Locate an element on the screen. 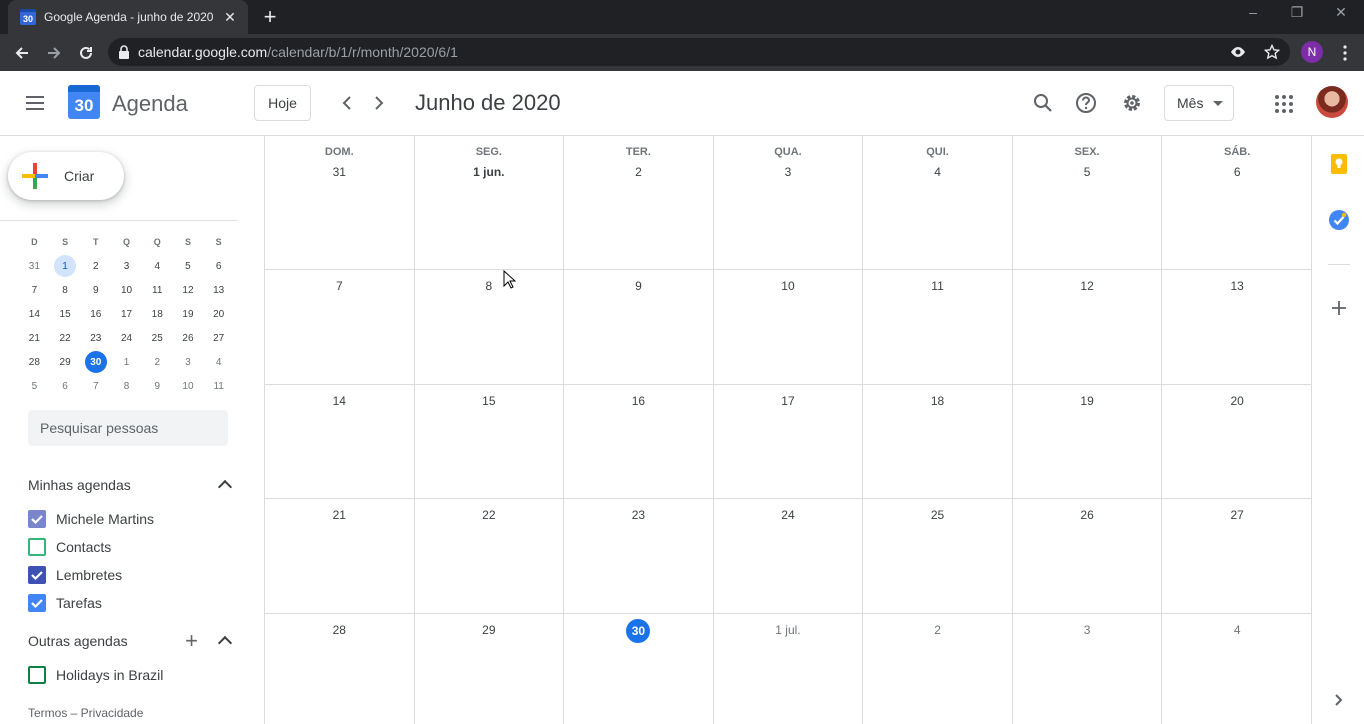 This screenshot has width=1364, height=724. settings-gear-icon is located at coordinates (1132, 103).